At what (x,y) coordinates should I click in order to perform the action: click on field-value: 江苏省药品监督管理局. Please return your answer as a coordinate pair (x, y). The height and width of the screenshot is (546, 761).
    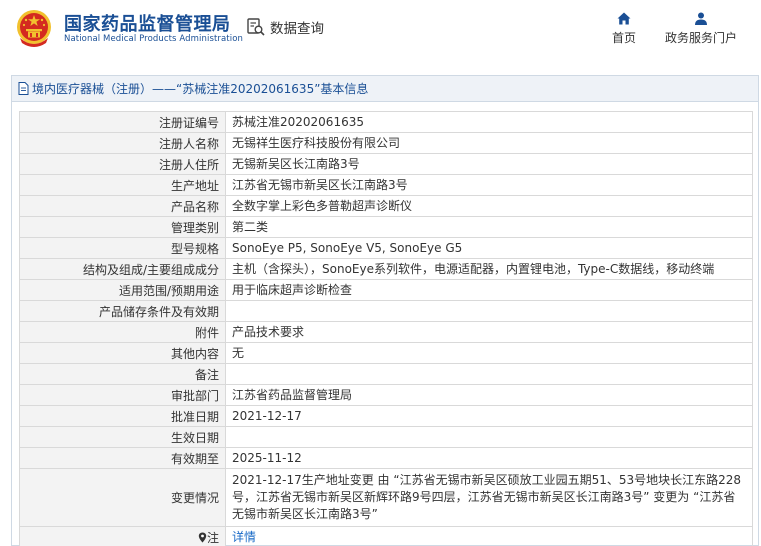
    Looking at the image, I should click on (489, 395).